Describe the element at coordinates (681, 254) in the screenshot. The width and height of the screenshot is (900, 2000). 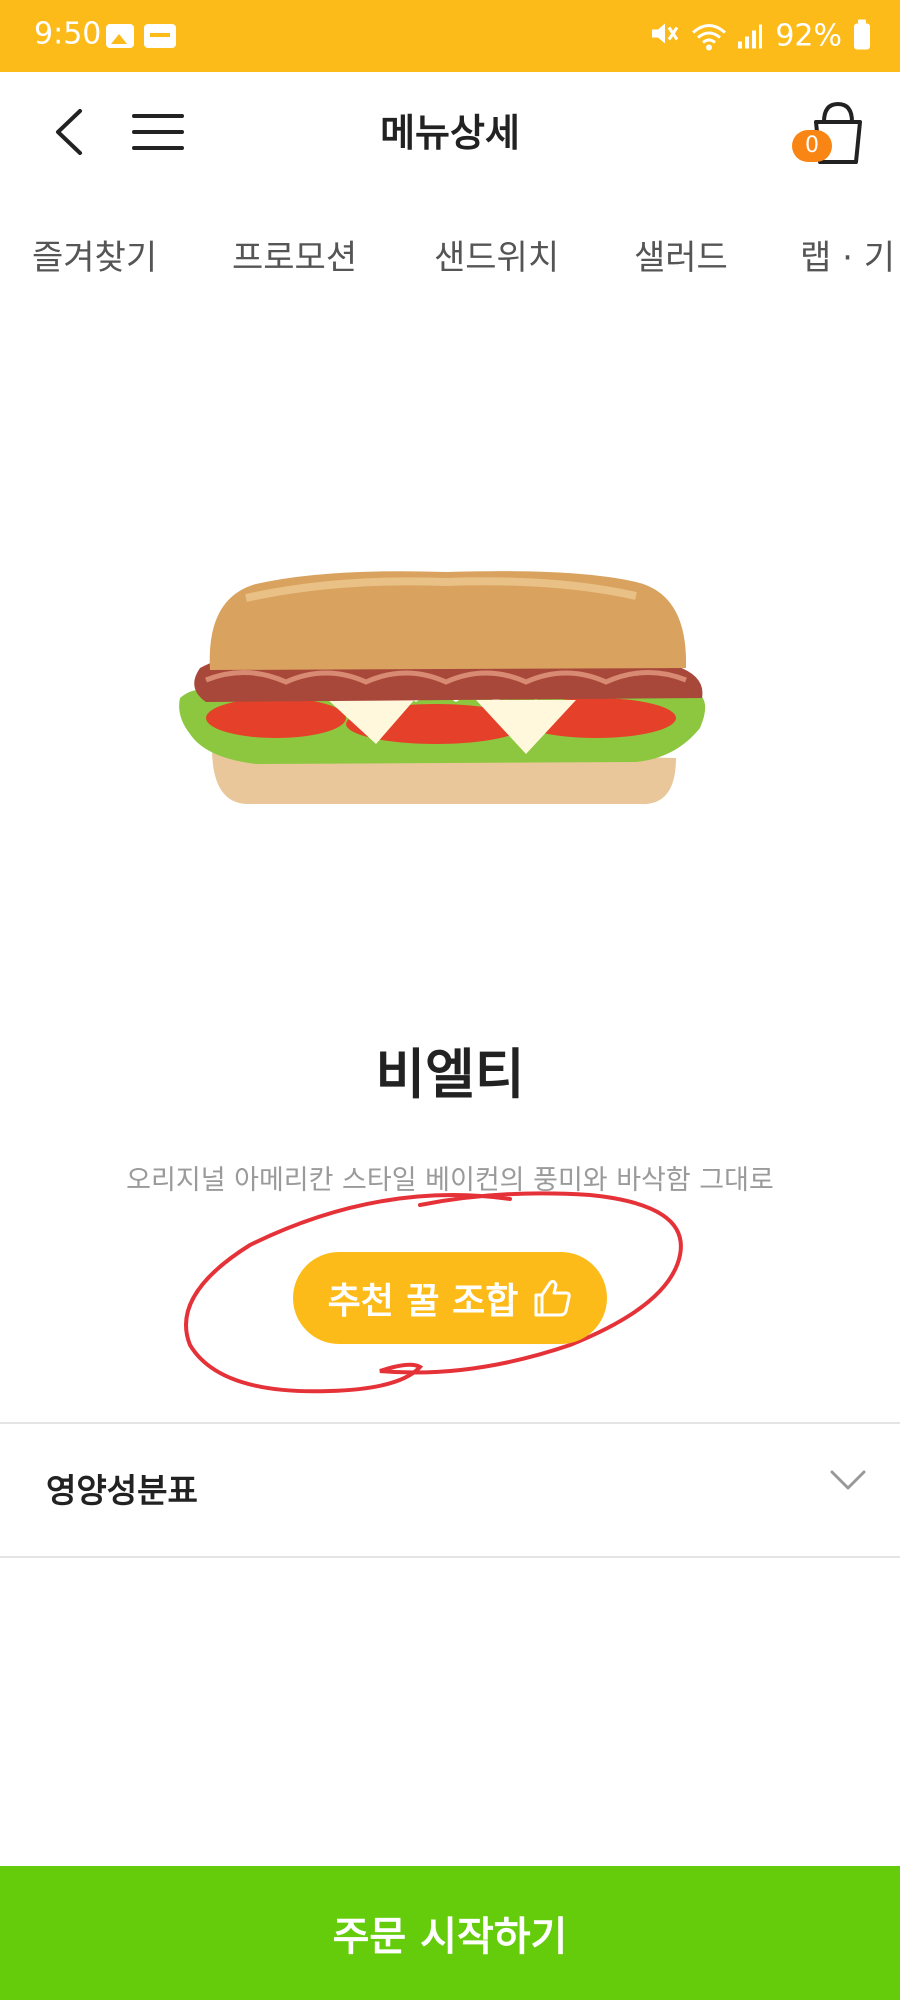
I see `tab-salad: 샐러드` at that location.